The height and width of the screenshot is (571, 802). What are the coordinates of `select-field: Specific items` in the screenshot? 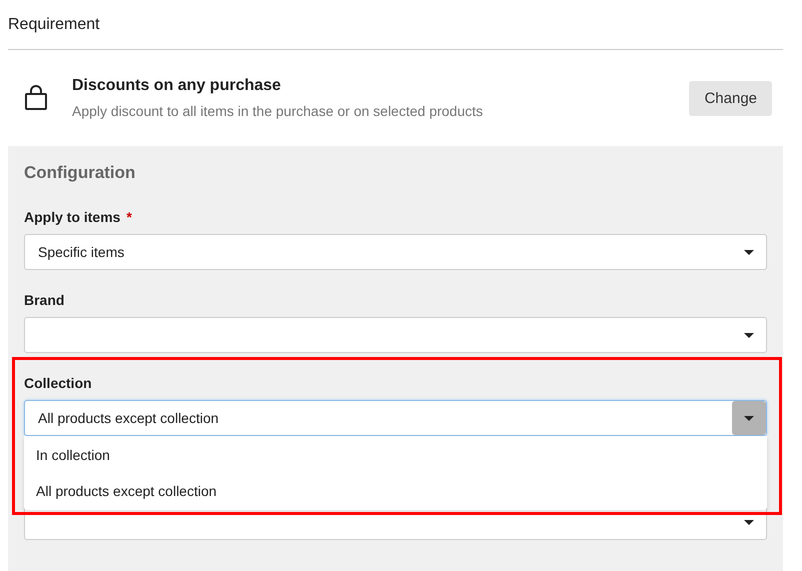 It's located at (395, 252).